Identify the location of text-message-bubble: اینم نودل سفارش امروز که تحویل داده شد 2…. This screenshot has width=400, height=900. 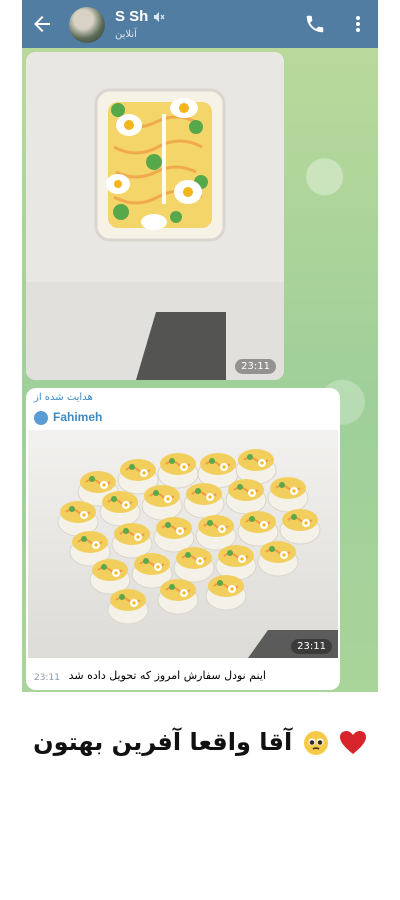
(161, 677).